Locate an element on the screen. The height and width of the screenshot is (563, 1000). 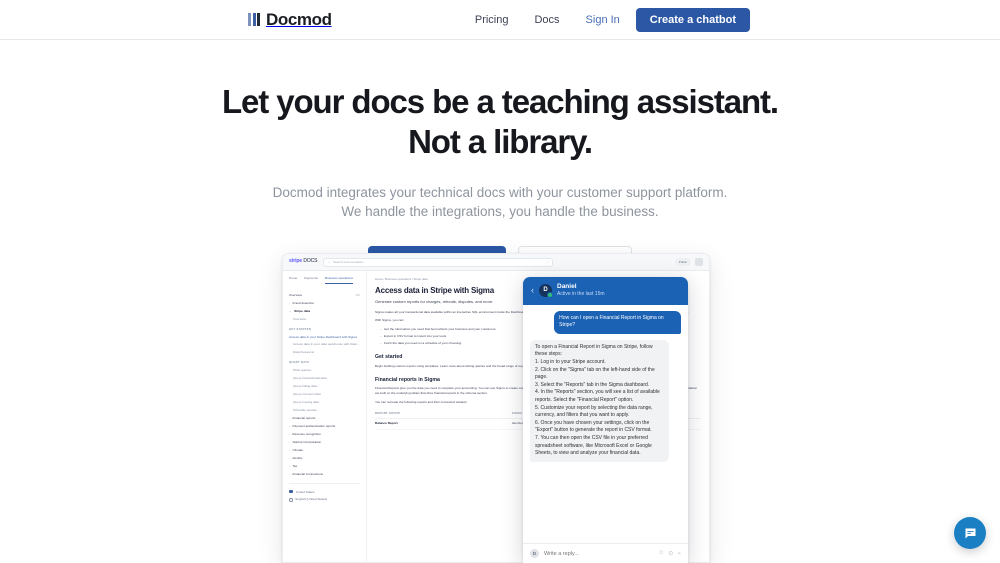
sidebar-item-startup-incorporation: Startup incorporation is located at coordinates (324, 442).